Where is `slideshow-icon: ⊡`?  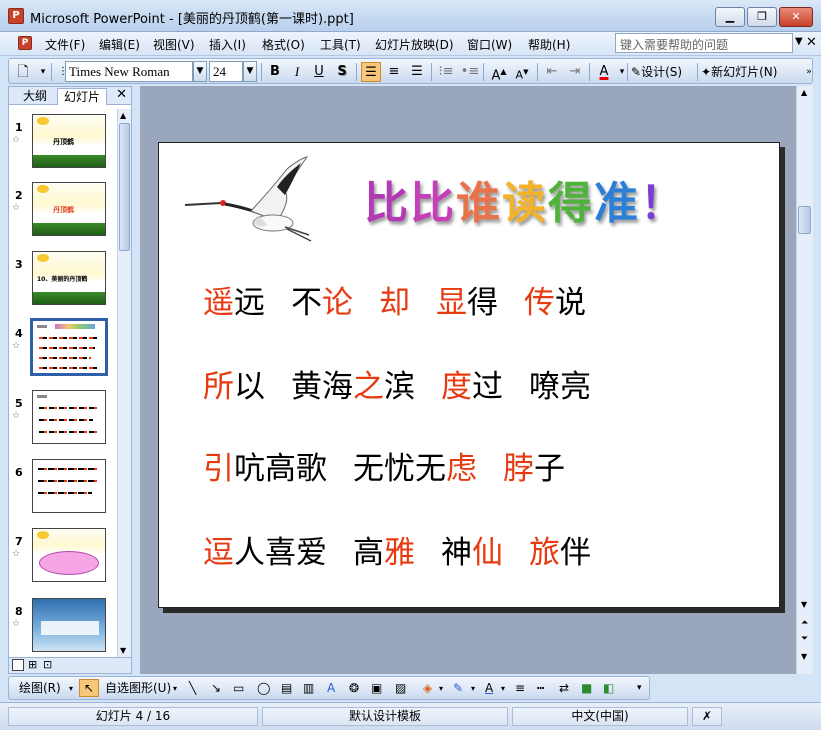
slideshow-icon: ⊡ is located at coordinates (47, 664).